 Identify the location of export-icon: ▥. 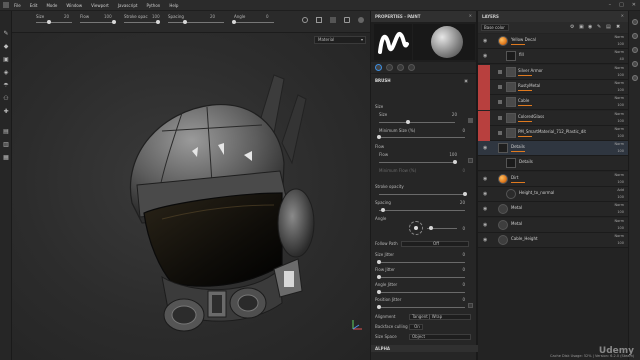
(6, 145).